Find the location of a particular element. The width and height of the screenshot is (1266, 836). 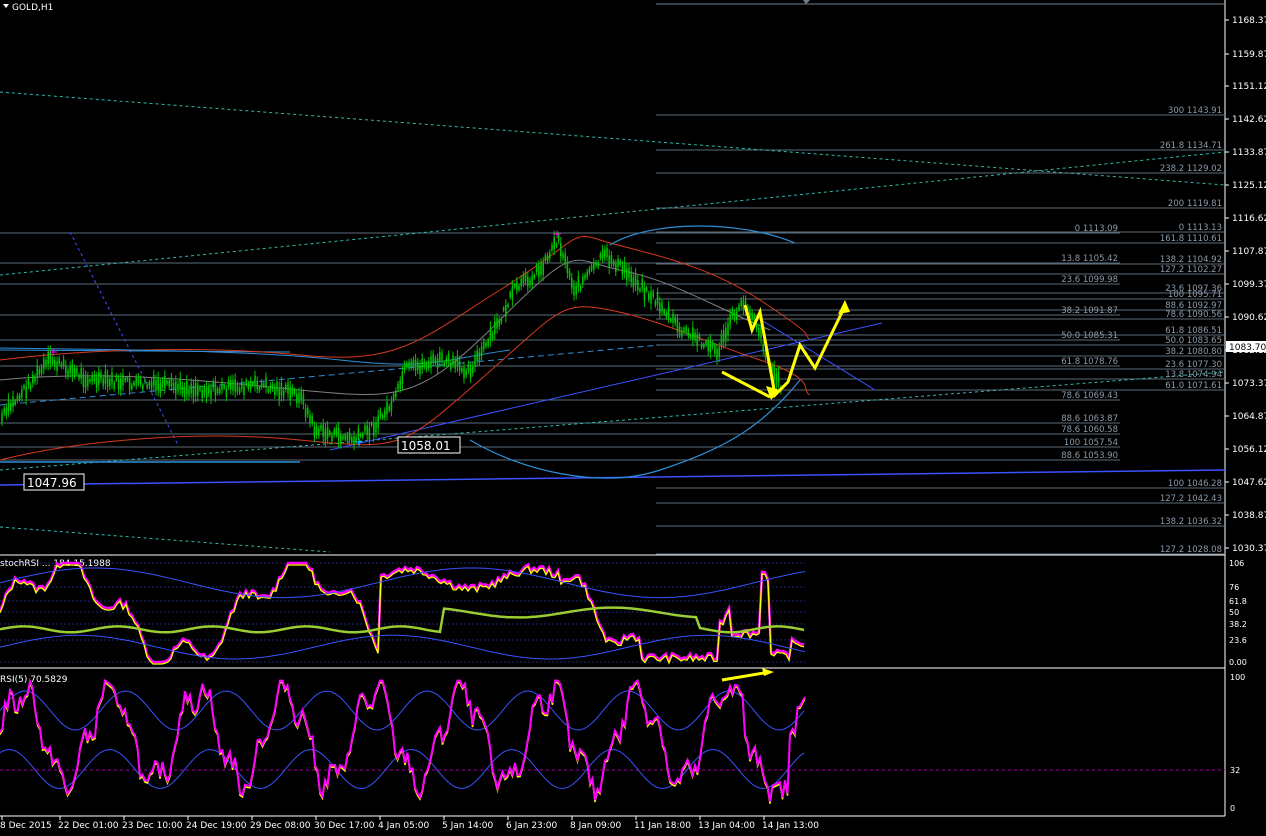

fib-level-label: 0 1113.09 is located at coordinates (1096, 229).